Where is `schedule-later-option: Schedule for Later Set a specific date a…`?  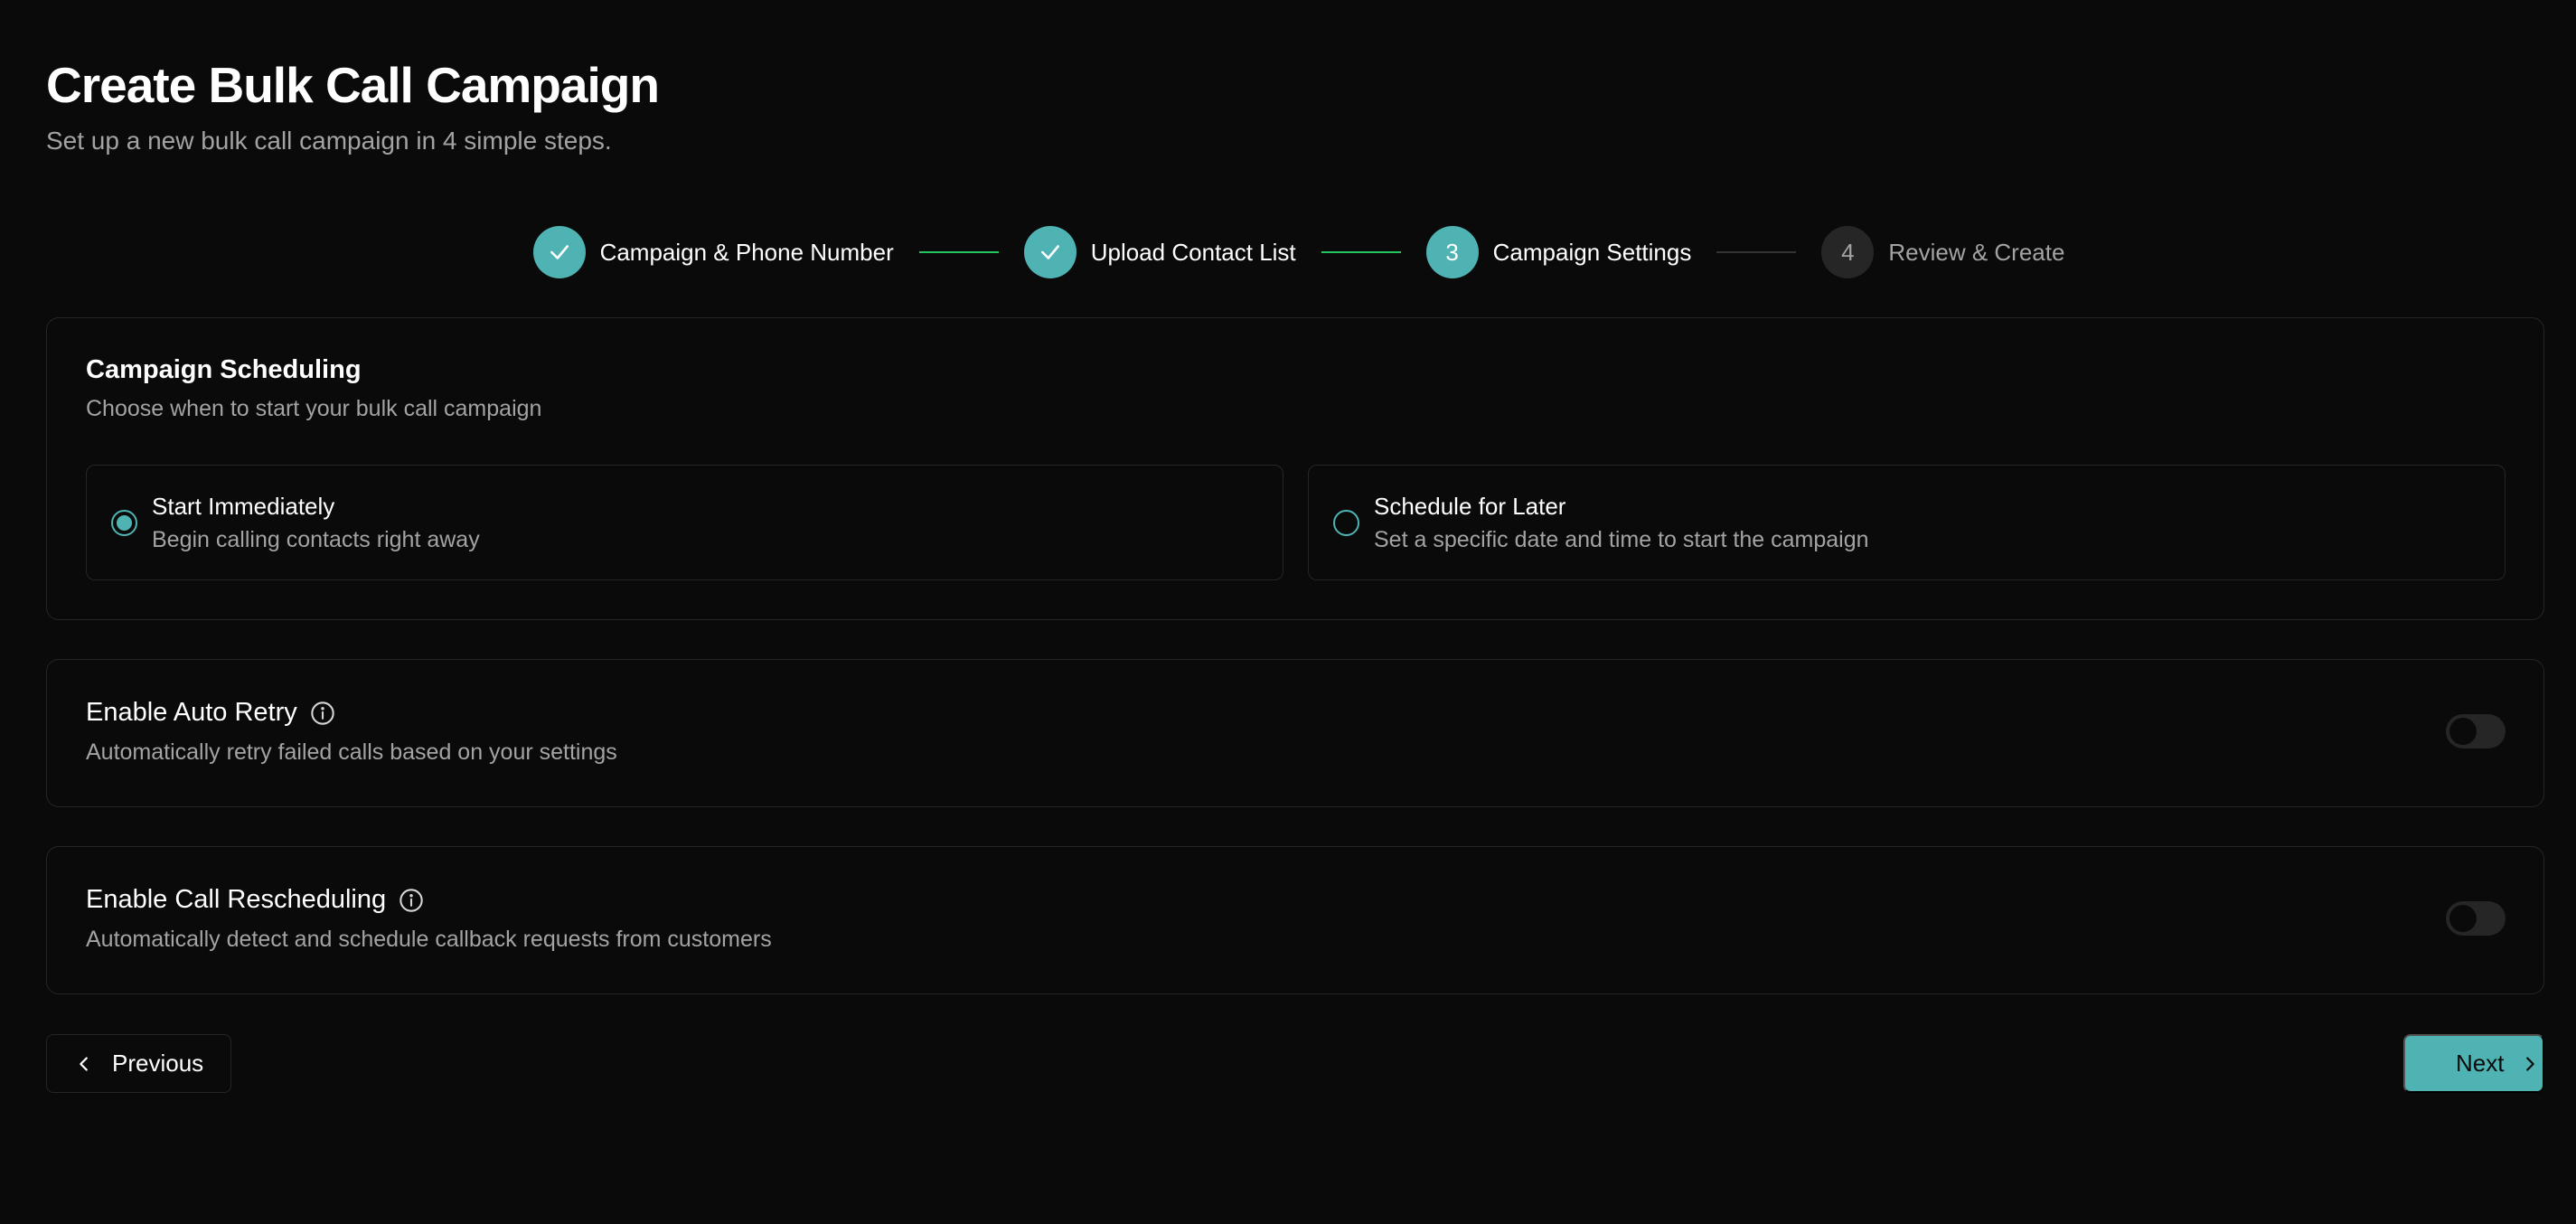 schedule-later-option: Schedule for Later Set a specific date a… is located at coordinates (1907, 522).